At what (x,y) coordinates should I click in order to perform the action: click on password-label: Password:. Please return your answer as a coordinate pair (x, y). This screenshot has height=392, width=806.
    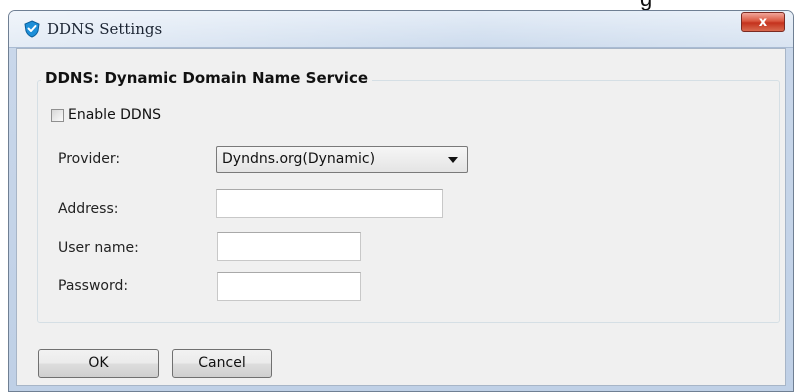
    Looking at the image, I should click on (93, 286).